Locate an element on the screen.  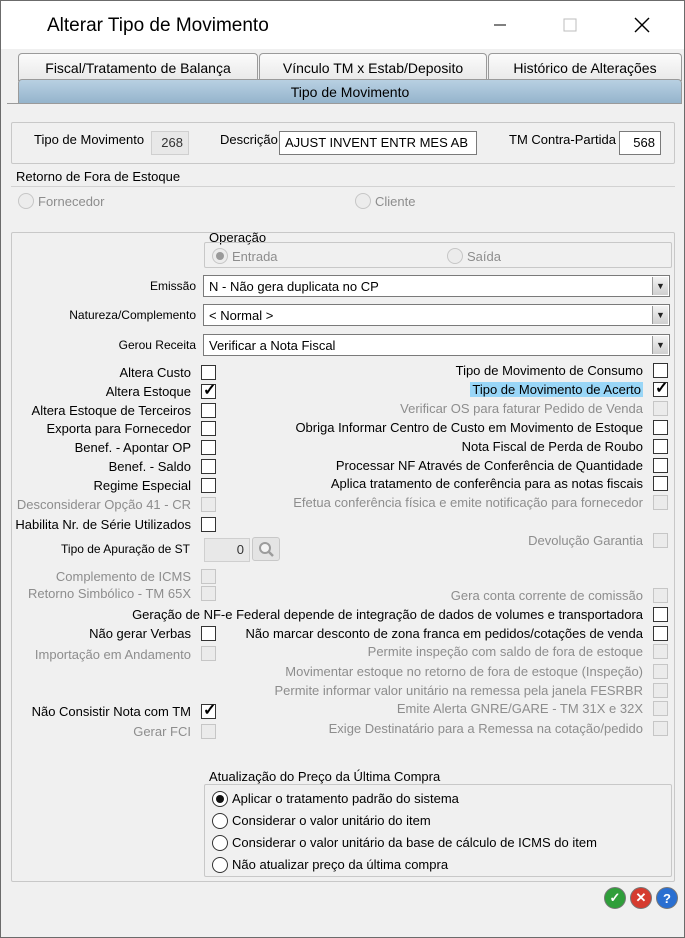
benef-apontar-op-checkbox is located at coordinates (208, 447).